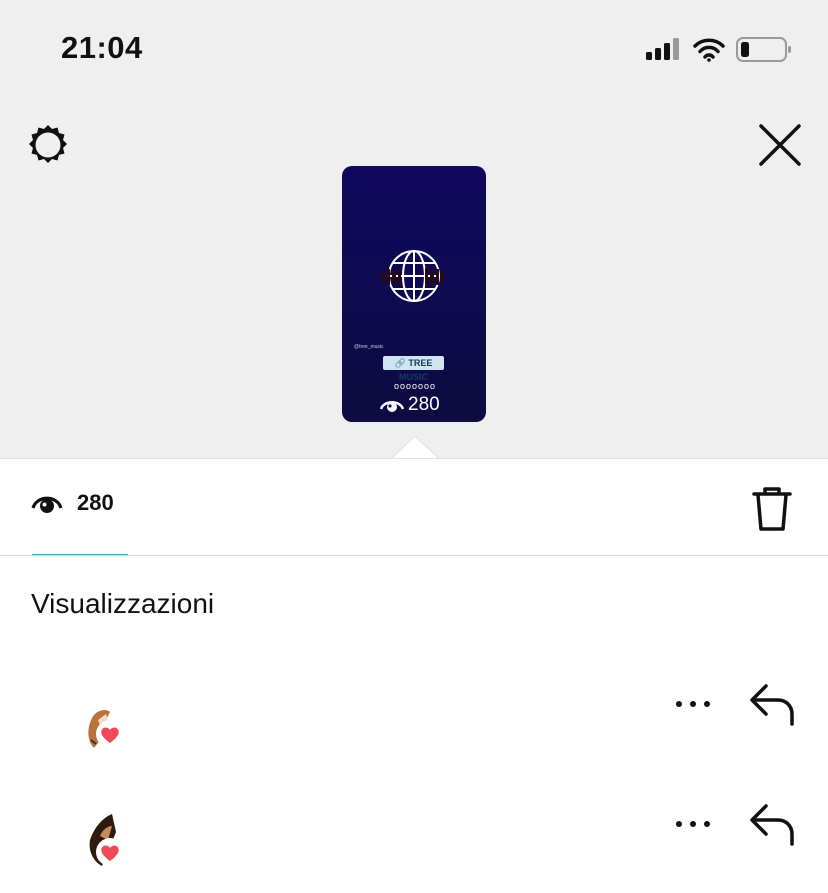 The image size is (828, 893). I want to click on sheet-top-edge, so click(414, 458).